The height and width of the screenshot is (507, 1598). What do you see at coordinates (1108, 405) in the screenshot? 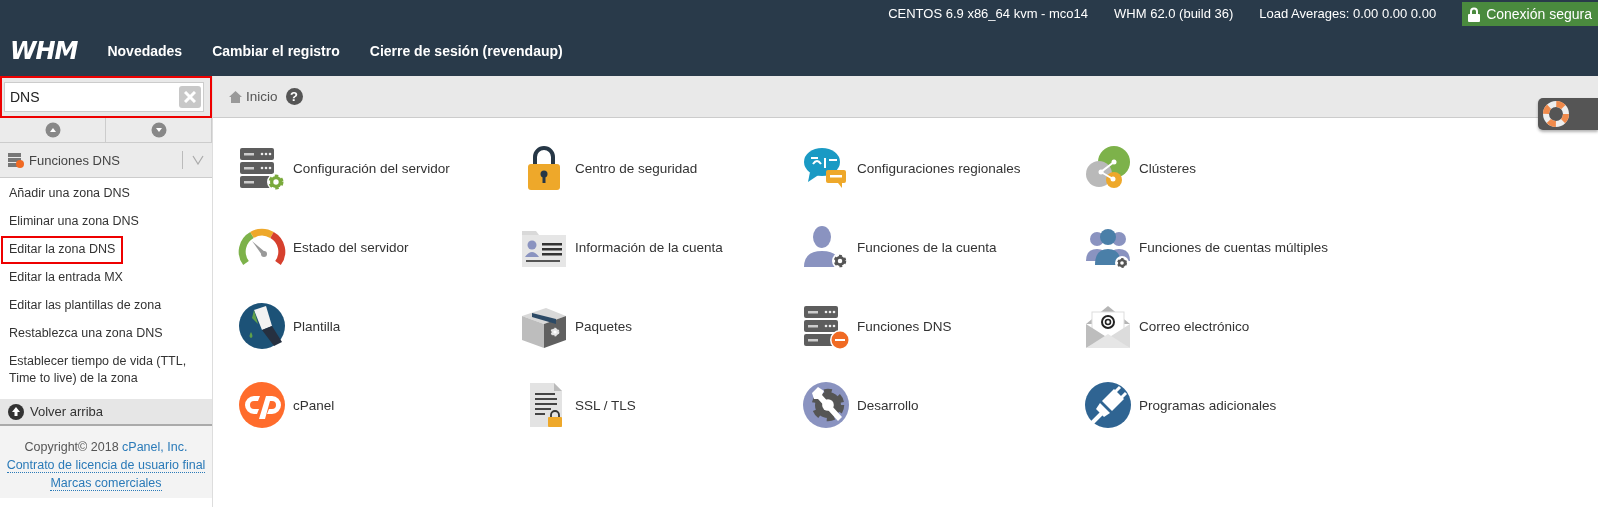
I see `plug-icon` at bounding box center [1108, 405].